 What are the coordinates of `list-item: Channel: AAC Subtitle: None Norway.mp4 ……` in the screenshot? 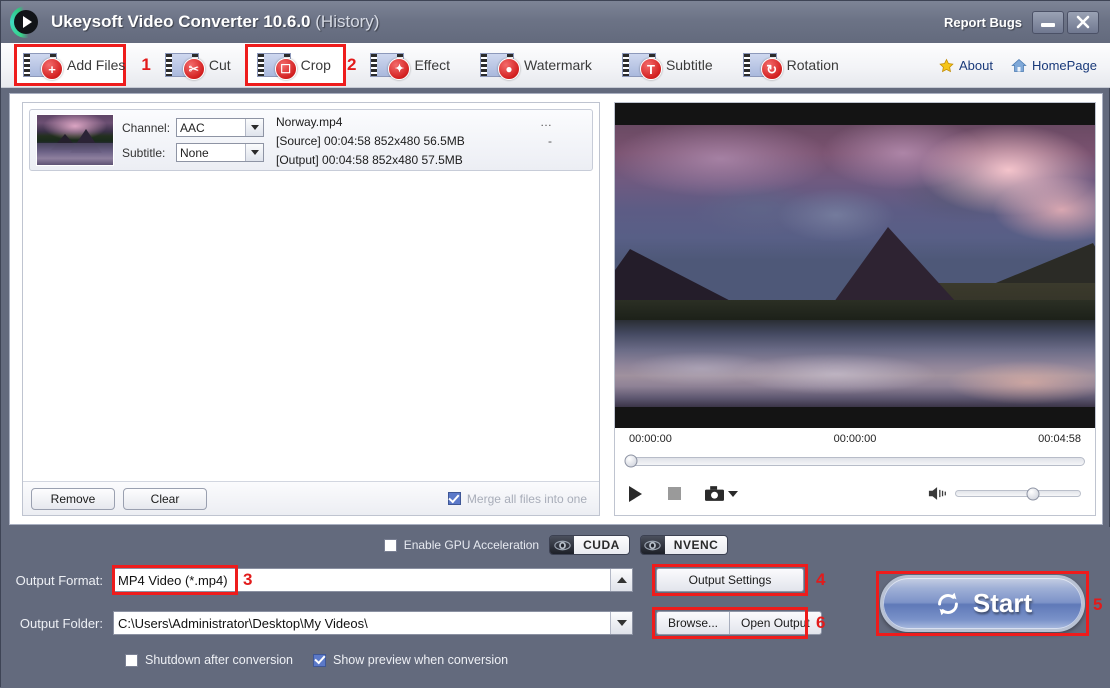 It's located at (311, 140).